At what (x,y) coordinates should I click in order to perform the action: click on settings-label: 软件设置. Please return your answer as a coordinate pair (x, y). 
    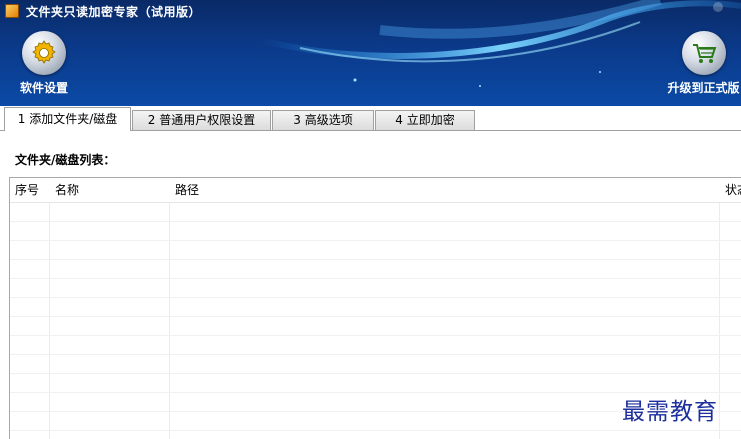
    Looking at the image, I should click on (43, 88).